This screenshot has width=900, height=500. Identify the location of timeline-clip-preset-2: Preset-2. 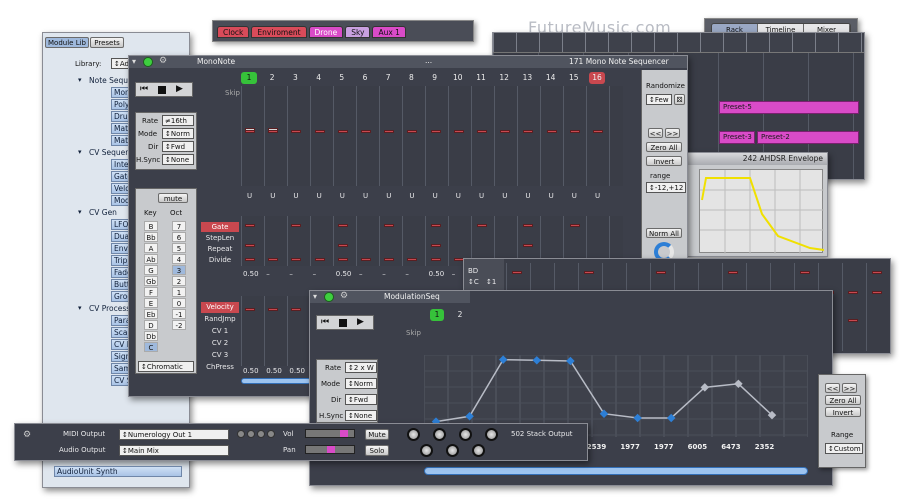
(808, 137).